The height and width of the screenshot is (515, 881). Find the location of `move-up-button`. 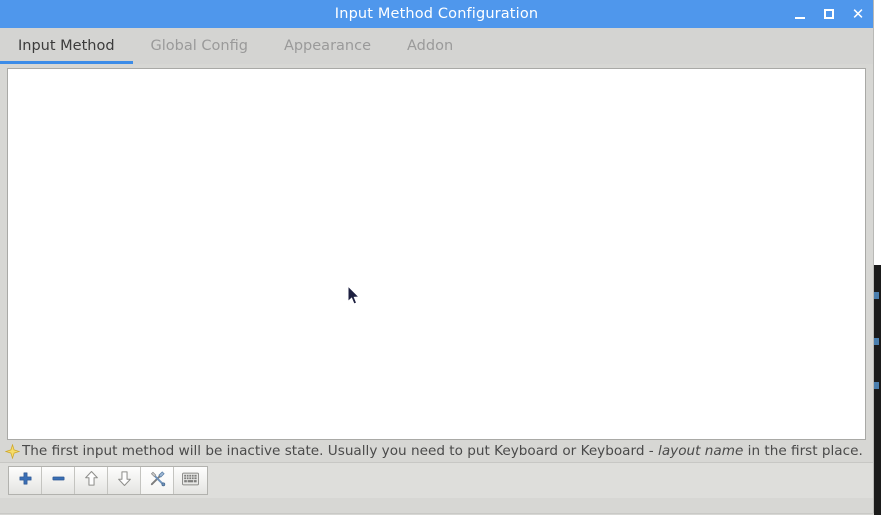

move-up-button is located at coordinates (91, 480).